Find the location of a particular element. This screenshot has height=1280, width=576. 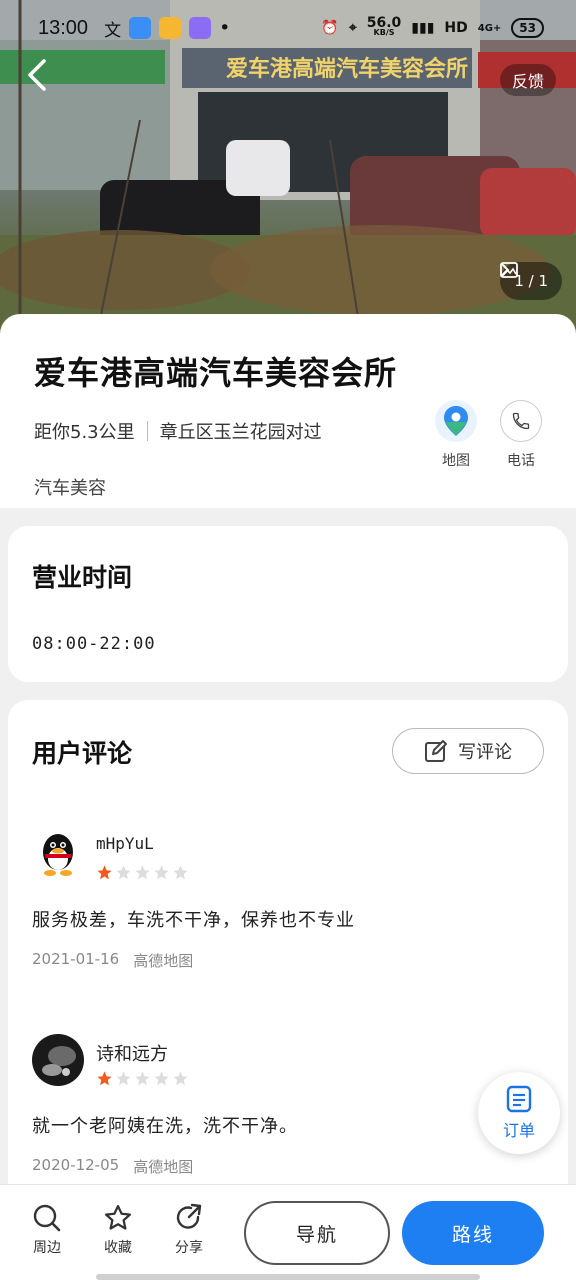

back-button is located at coordinates (46, 78).